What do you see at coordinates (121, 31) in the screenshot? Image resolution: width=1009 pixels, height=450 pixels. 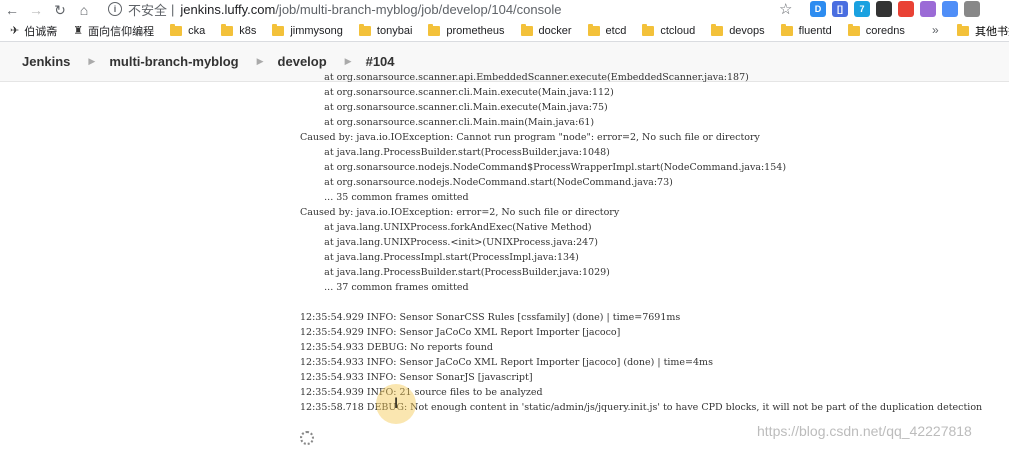 I see `bookmark-label: 面向信仰编程` at bounding box center [121, 31].